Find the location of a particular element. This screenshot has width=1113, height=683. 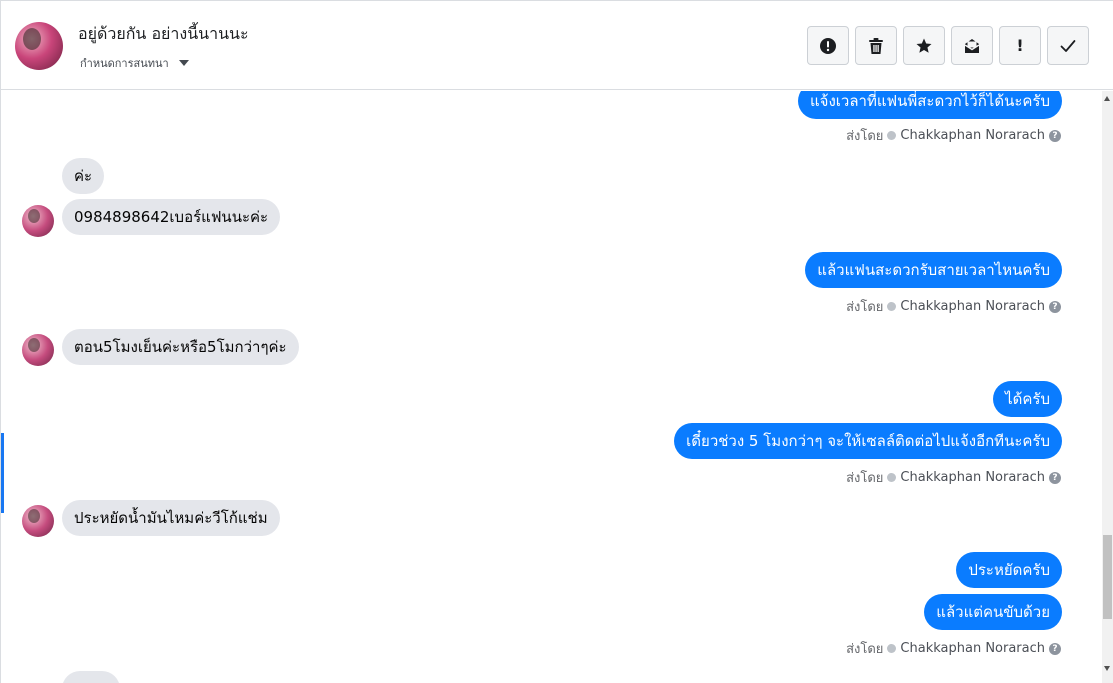

message-outgoing: แล้วแต่คนขับด้วย is located at coordinates (993, 612).